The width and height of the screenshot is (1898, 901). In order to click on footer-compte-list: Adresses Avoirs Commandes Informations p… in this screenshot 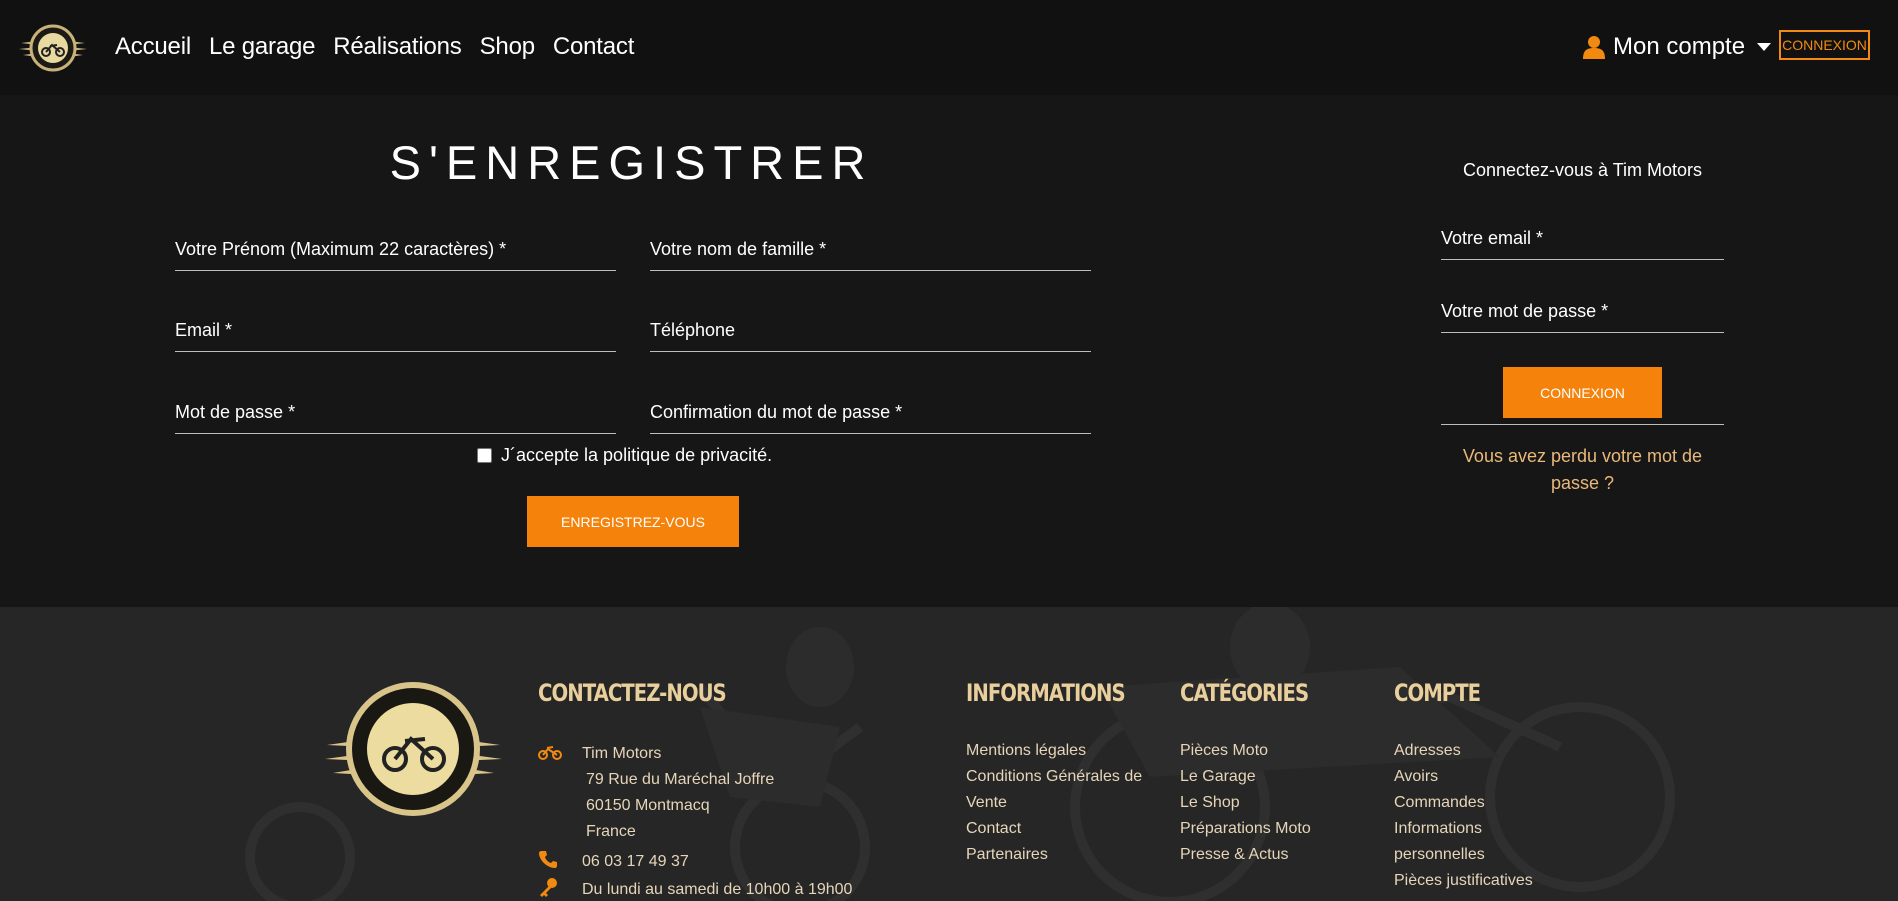, I will do `click(1463, 816)`.